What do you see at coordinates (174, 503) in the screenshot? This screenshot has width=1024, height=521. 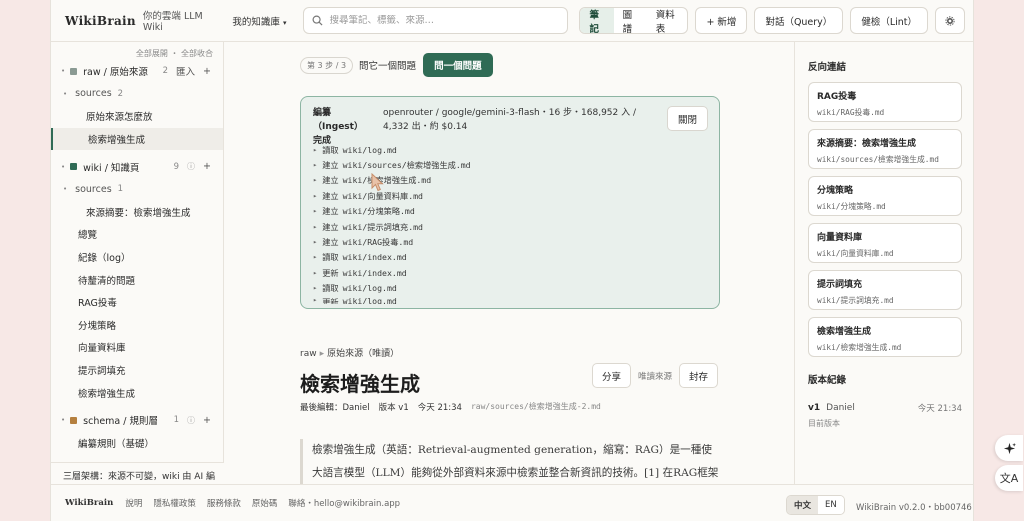 I see `footer-link-privacy: 隱私權政策` at bounding box center [174, 503].